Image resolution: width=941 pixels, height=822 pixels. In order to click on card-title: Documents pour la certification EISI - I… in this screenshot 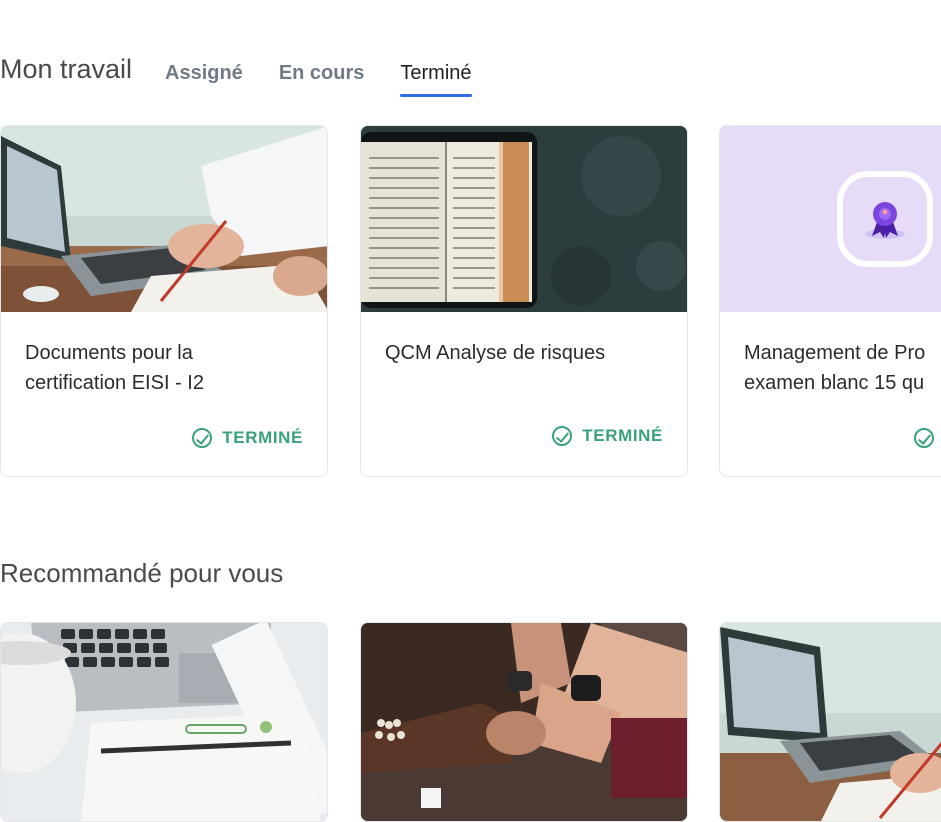, I will do `click(114, 368)`.